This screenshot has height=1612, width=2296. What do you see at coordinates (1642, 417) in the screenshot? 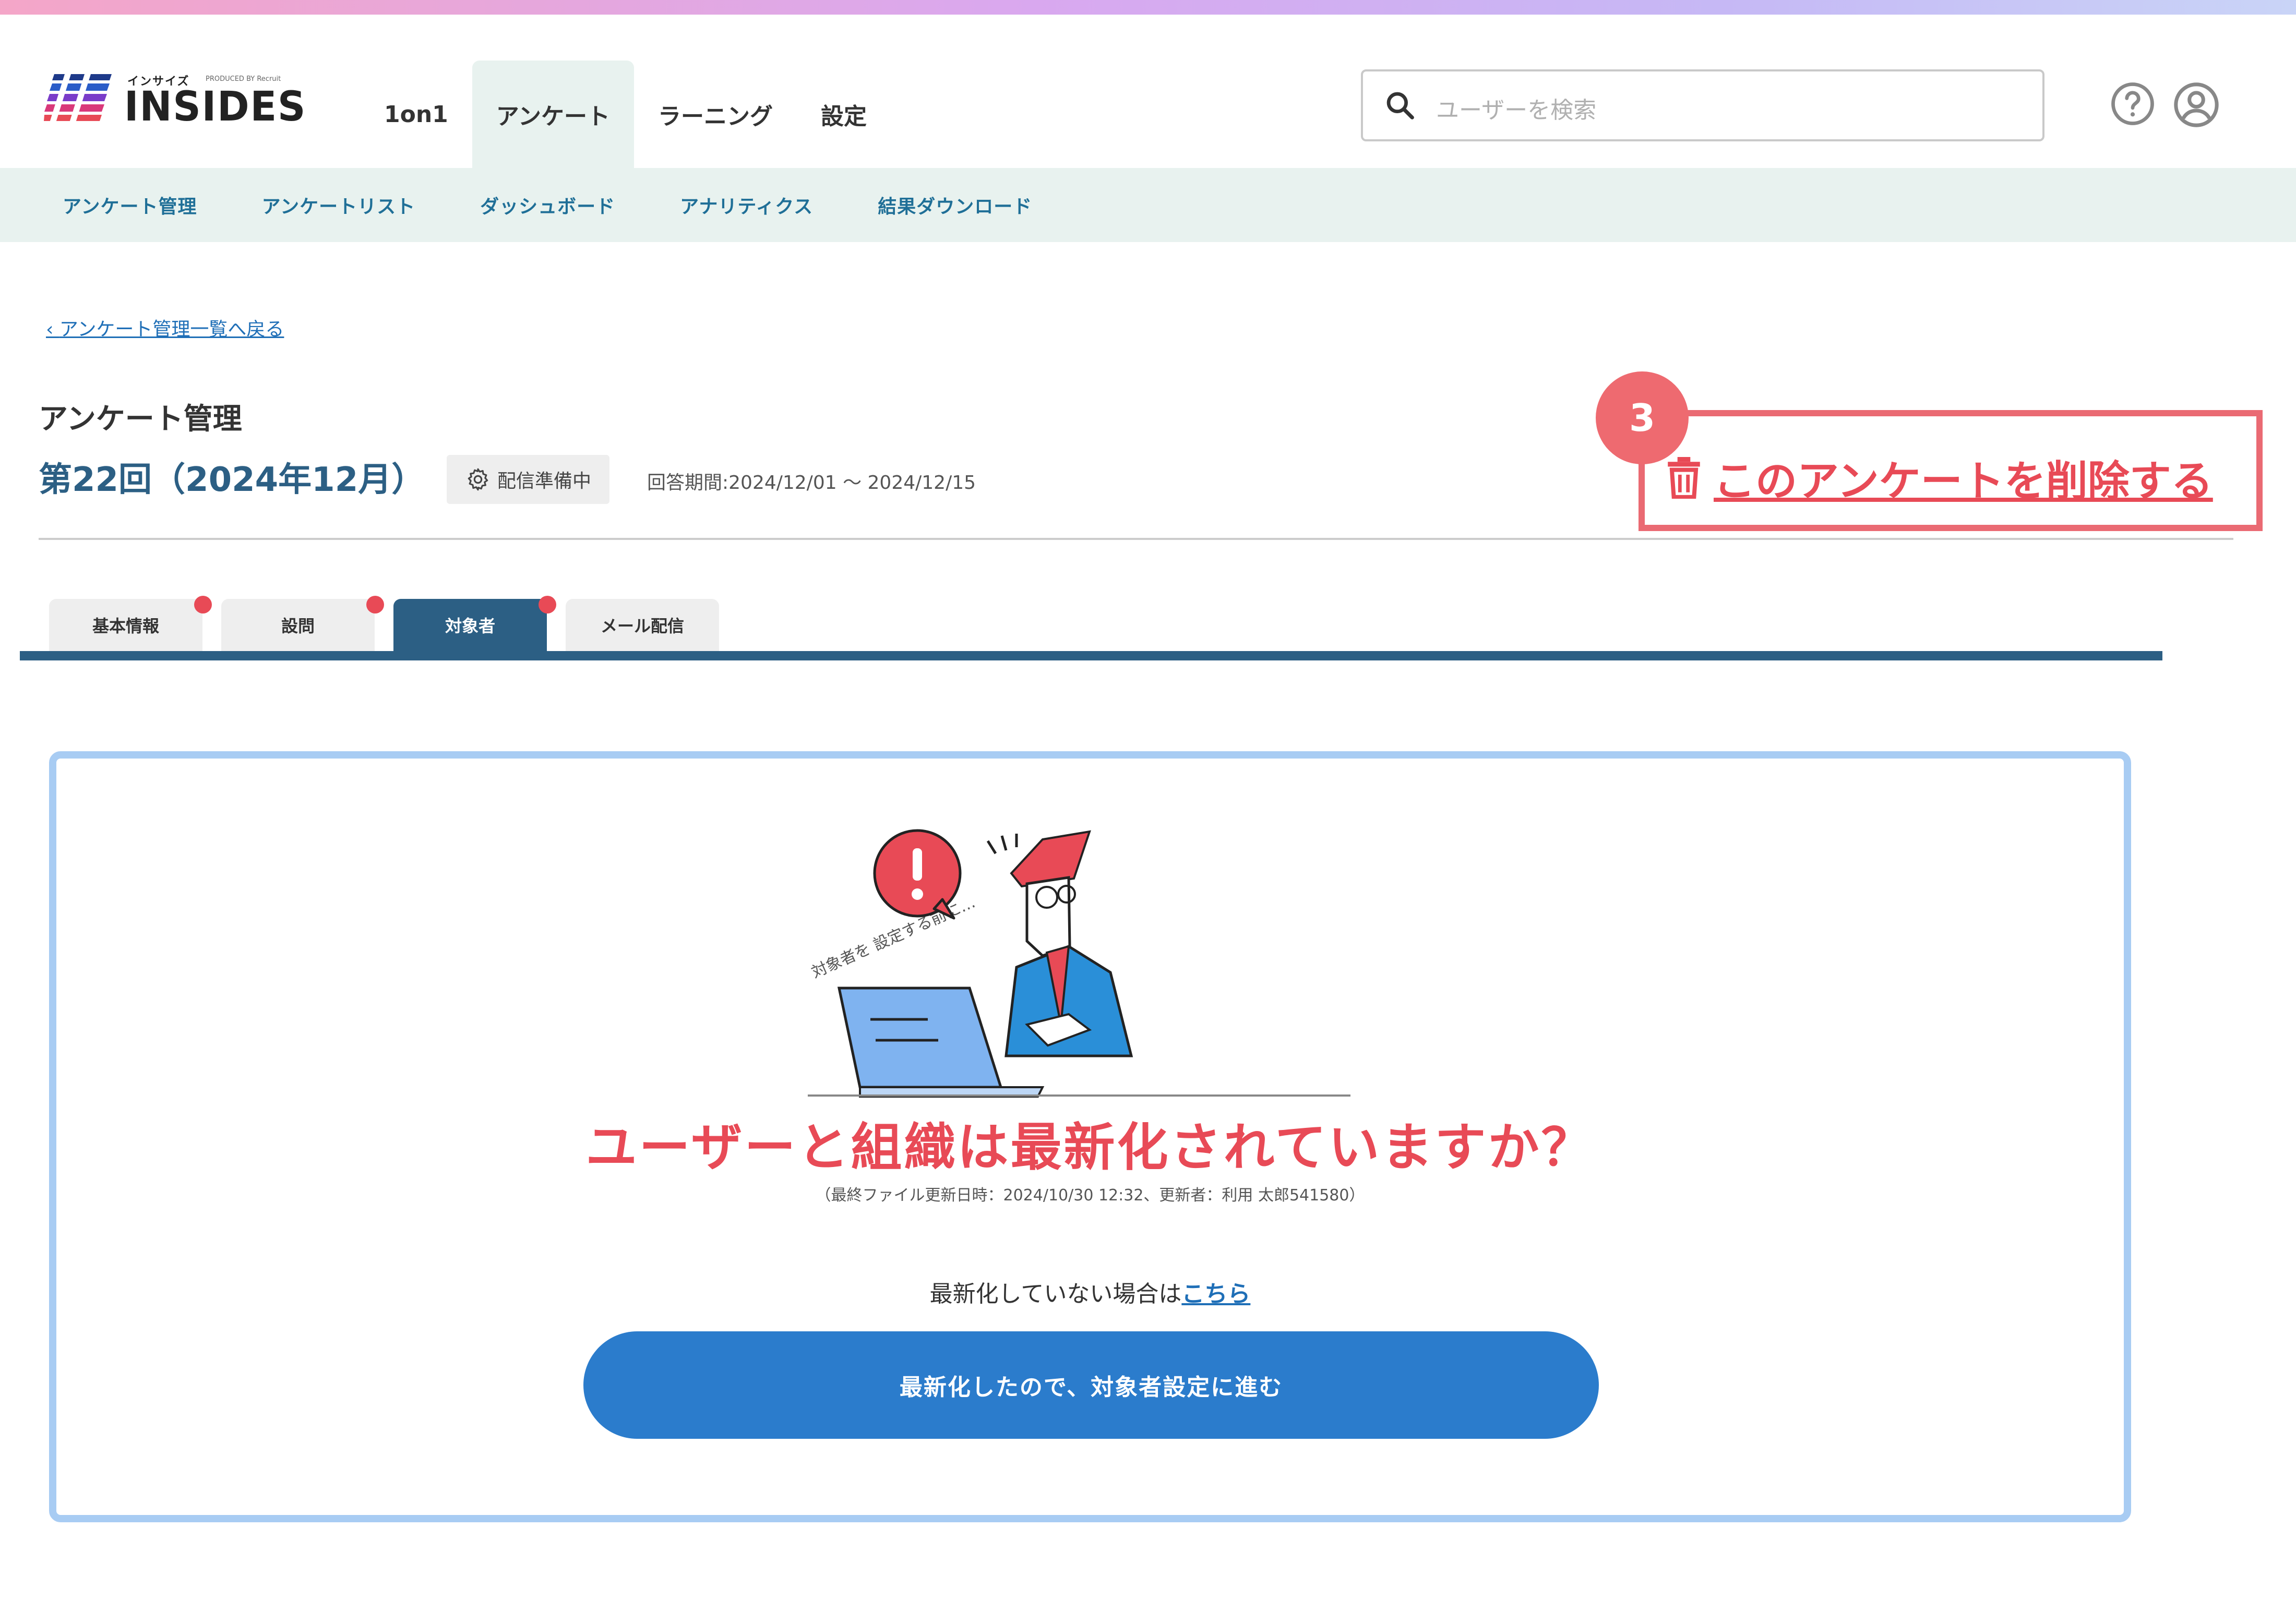
I see `step-number-badge: 3` at bounding box center [1642, 417].